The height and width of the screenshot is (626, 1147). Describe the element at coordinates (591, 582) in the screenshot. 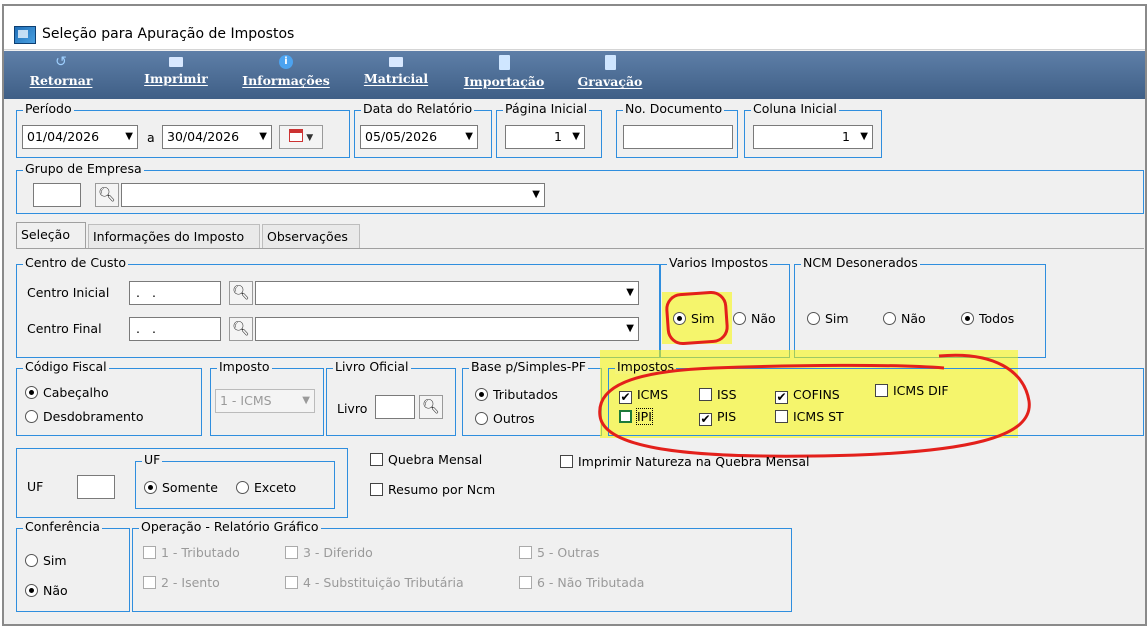

I see `op-nao-tributada-label: 6 - Não Tributada` at that location.